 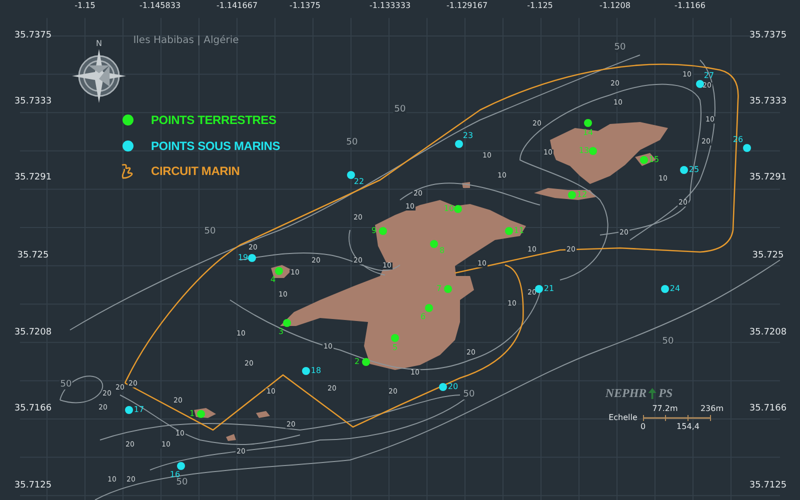 I want to click on point-number: 5, so click(x=395, y=348).